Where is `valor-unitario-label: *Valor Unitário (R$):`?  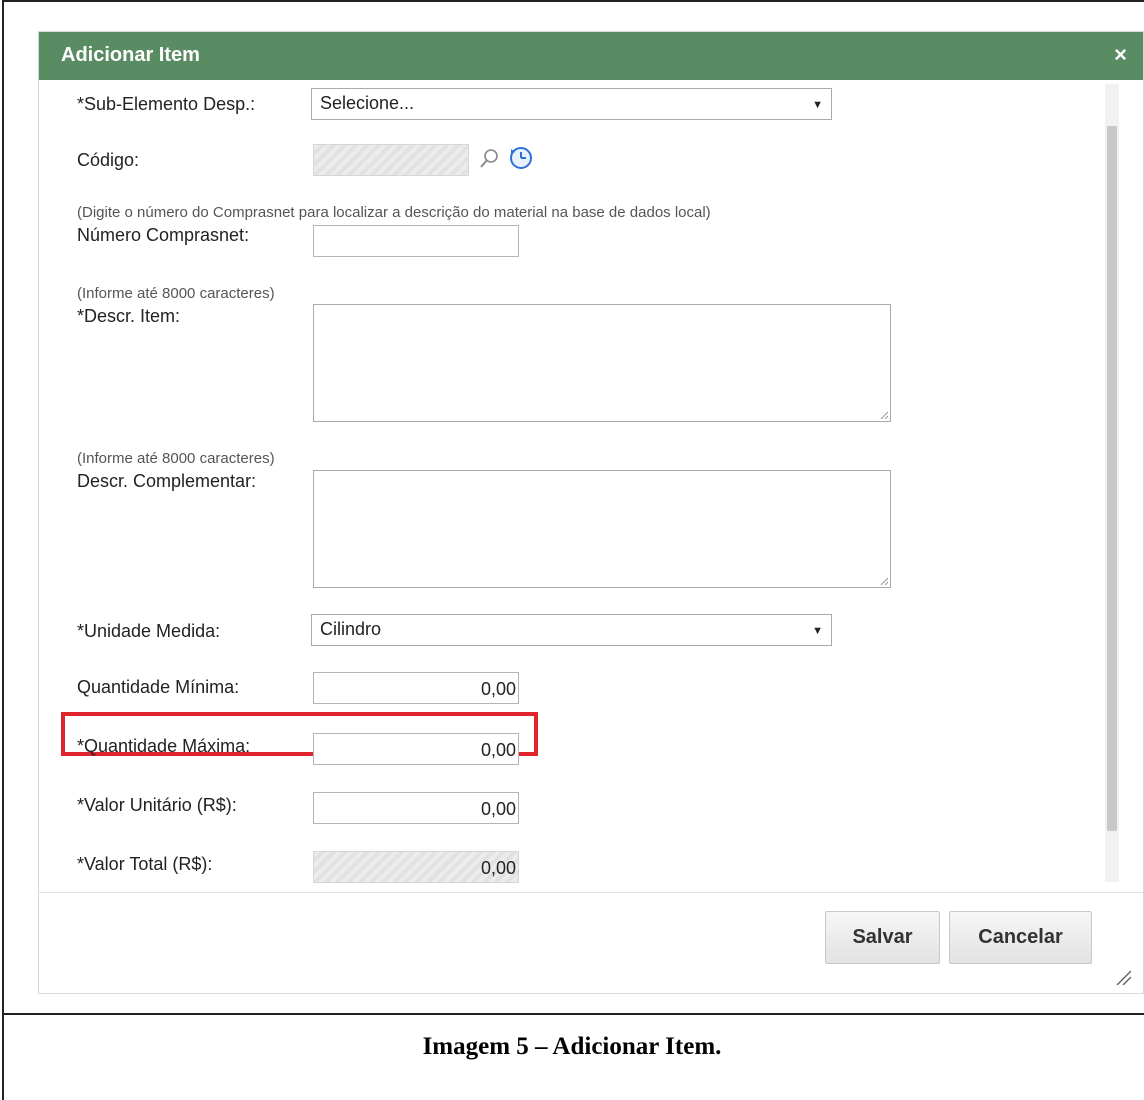
valor-unitario-label: *Valor Unitário (R$): is located at coordinates (157, 805).